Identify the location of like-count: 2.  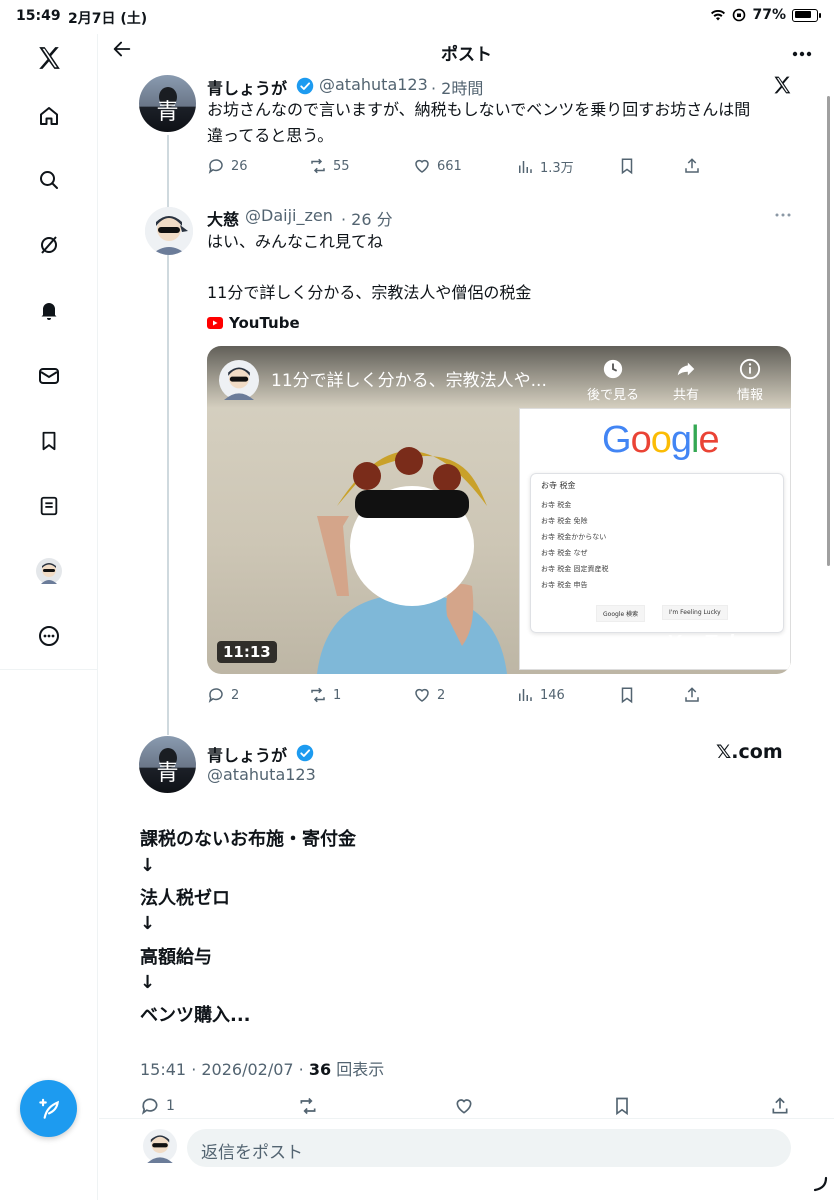
(441, 695).